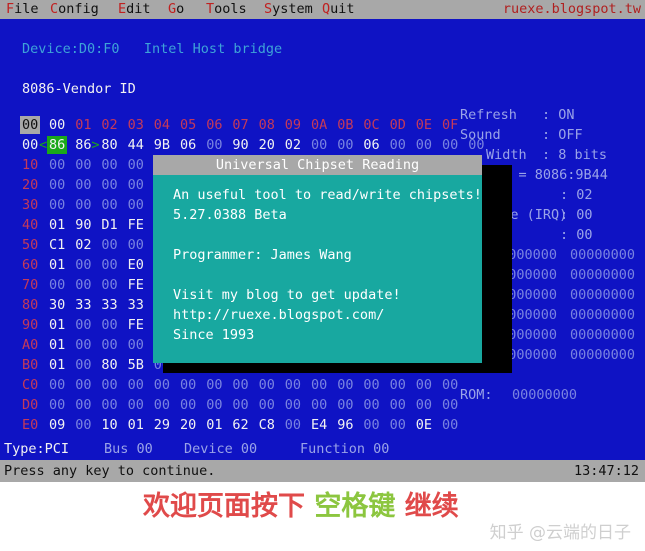 The width and height of the screenshot is (645, 551). I want to click on hex-header-col: 02, so click(109, 125).